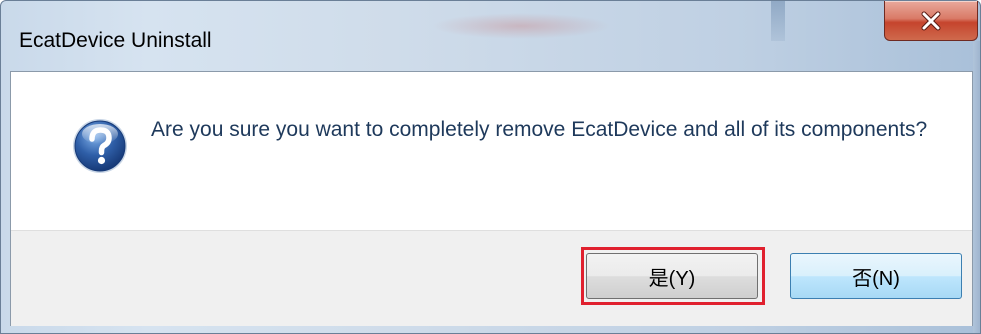 The width and height of the screenshot is (981, 334). Describe the element at coordinates (672, 276) in the screenshot. I see `yes-button: 是(Y)` at that location.